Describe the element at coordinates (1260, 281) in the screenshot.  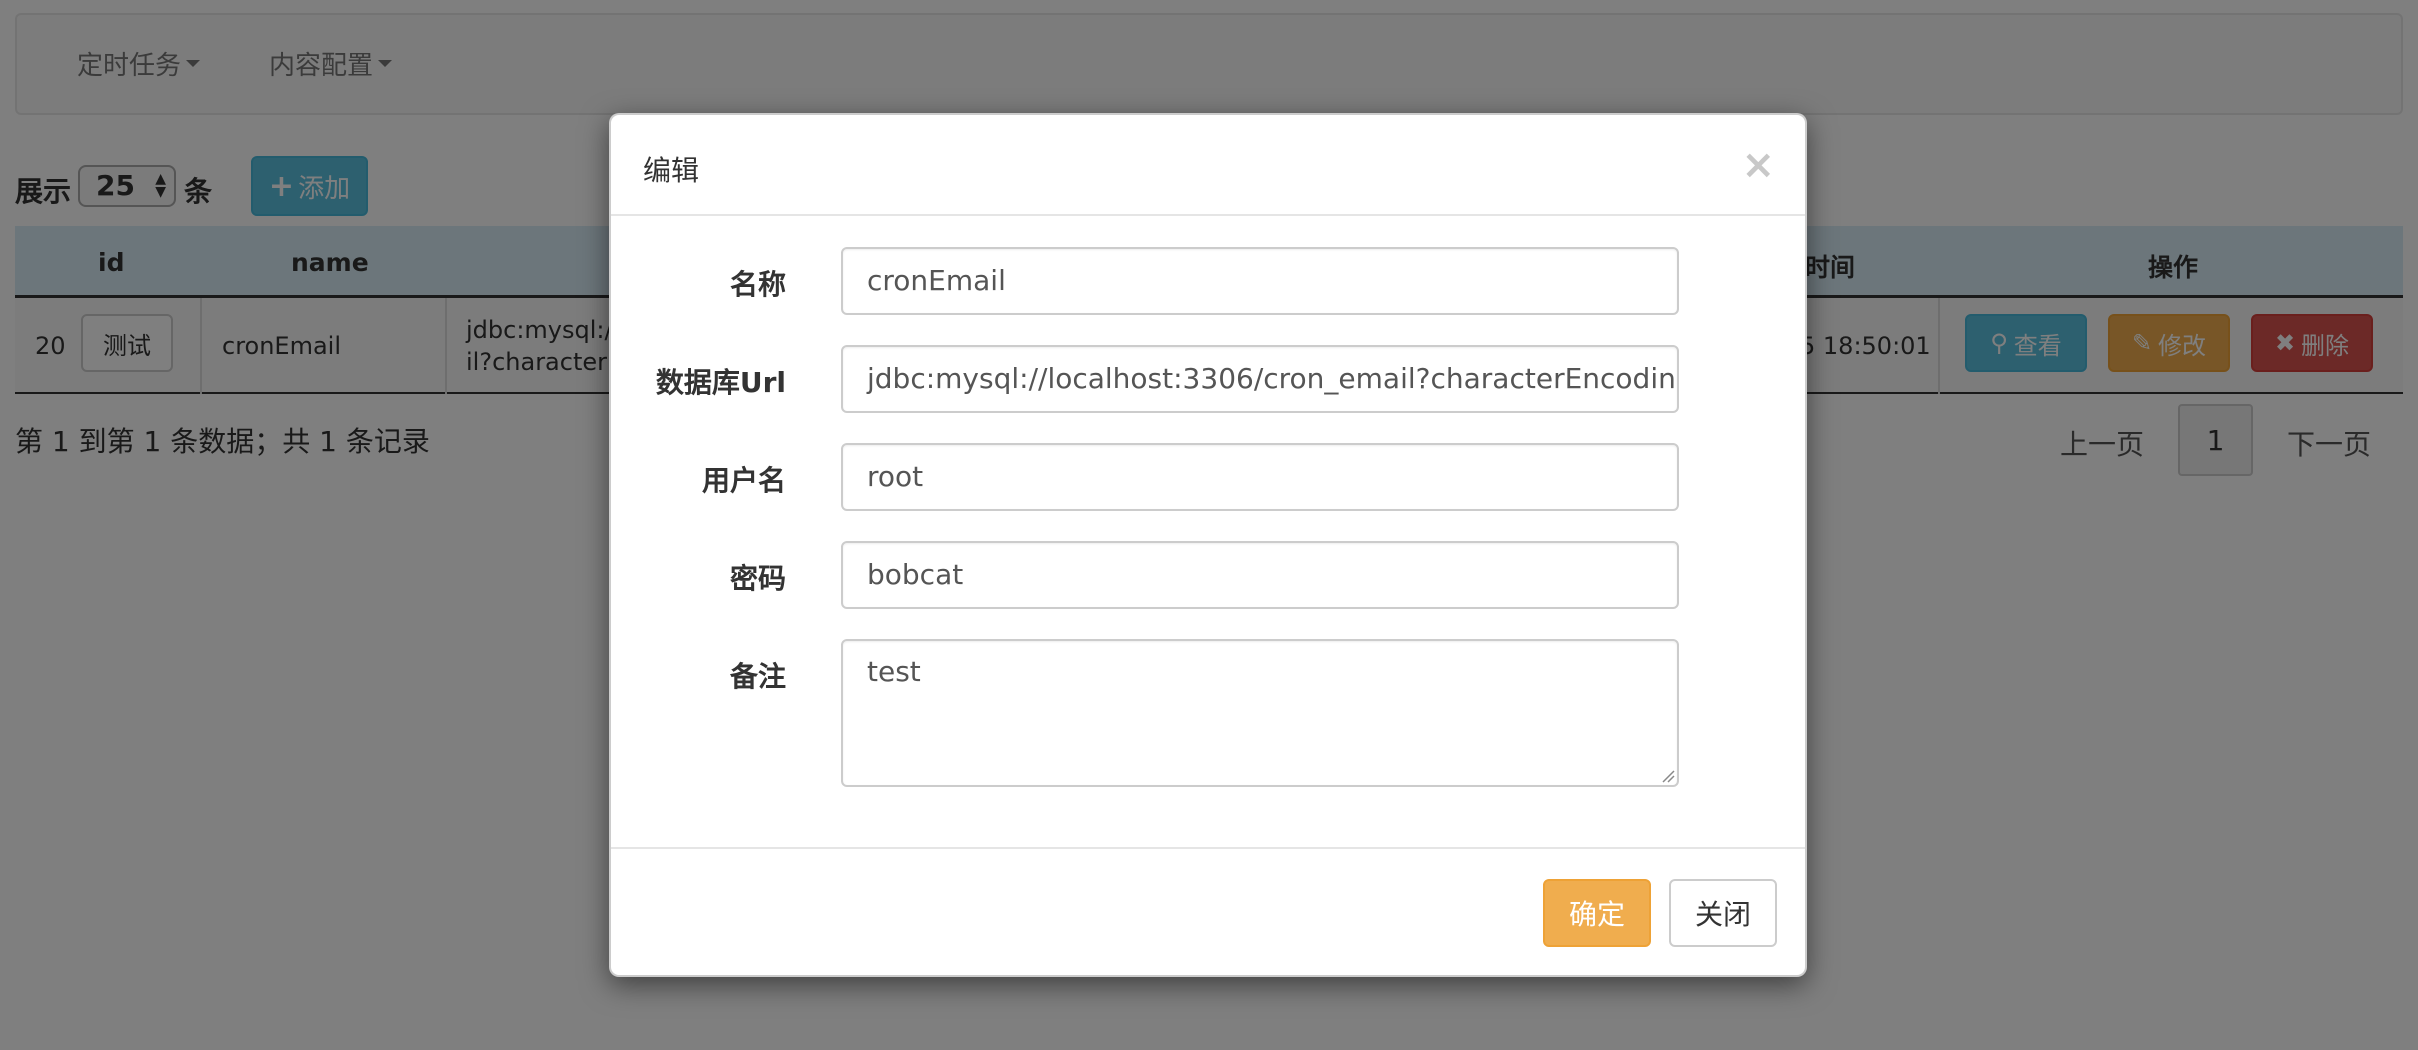
I see `name-input: cronEmail` at that location.